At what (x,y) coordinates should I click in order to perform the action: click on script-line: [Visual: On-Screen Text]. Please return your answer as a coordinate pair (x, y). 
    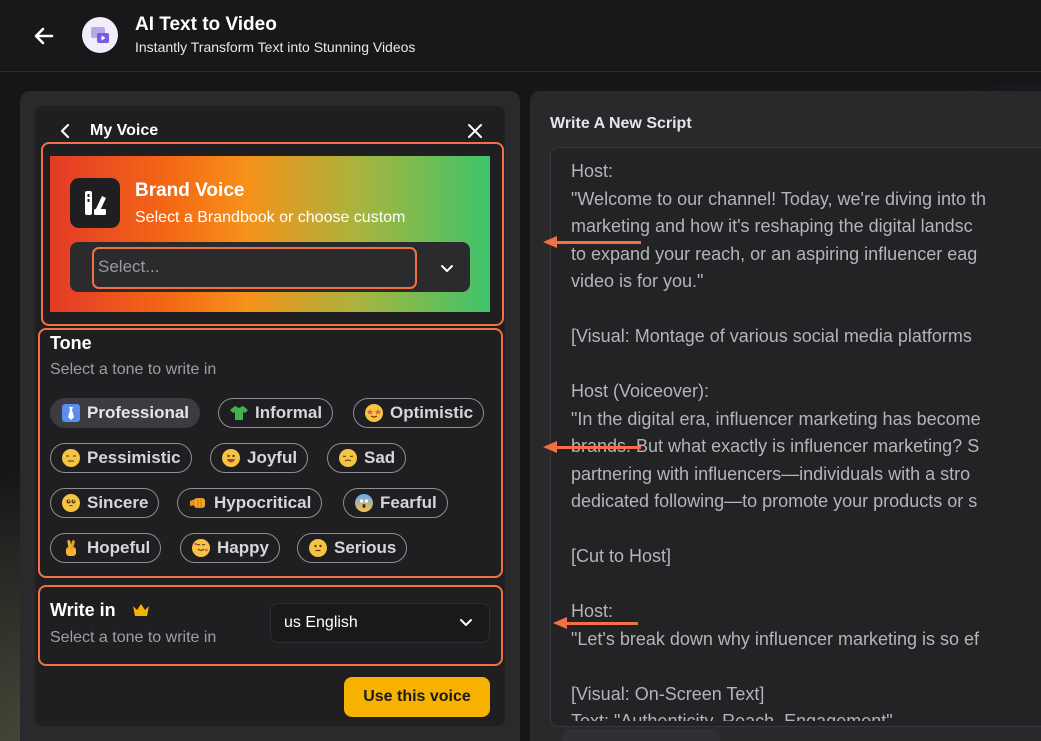
    Looking at the image, I should click on (668, 693).